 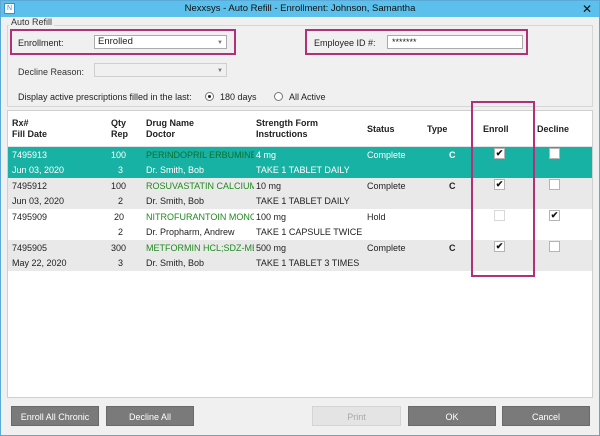 I want to click on enroll-column-highlight-box, so click(x=503, y=189).